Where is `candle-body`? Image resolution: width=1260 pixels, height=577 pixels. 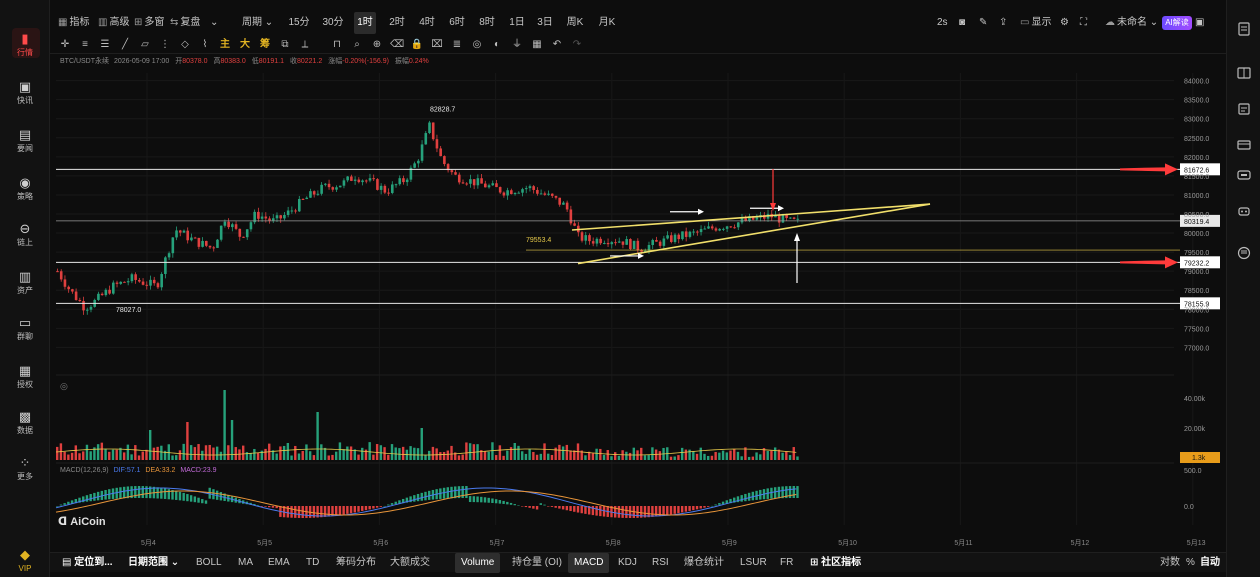 candle-body is located at coordinates (414, 165).